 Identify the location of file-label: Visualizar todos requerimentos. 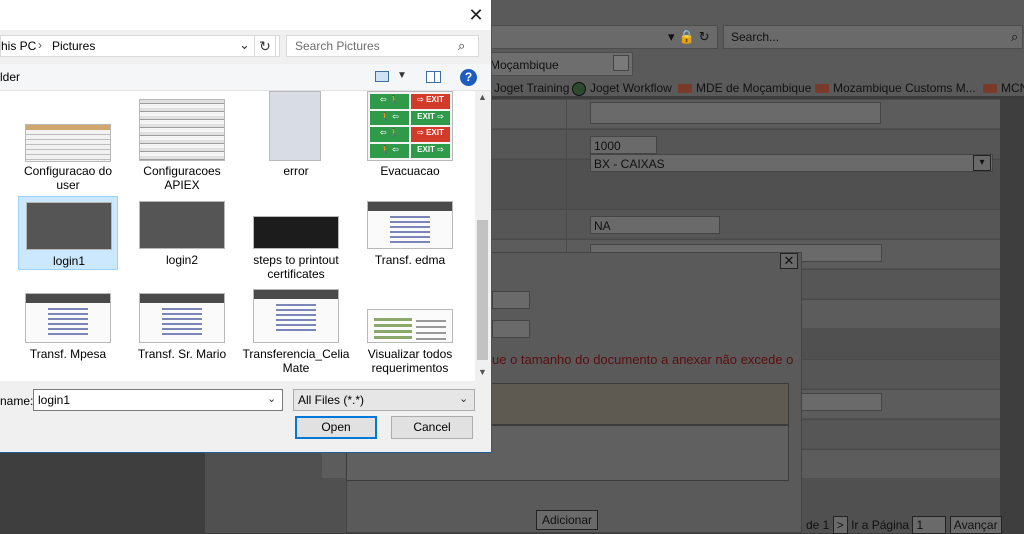
(410, 361).